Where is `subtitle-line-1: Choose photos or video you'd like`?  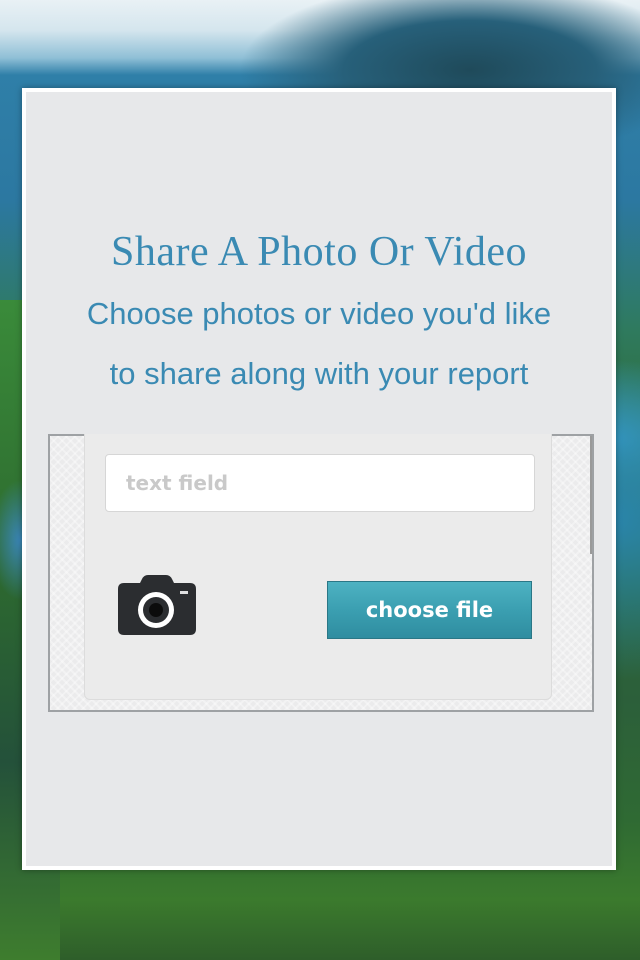 subtitle-line-1: Choose photos or video you'd like is located at coordinates (319, 313).